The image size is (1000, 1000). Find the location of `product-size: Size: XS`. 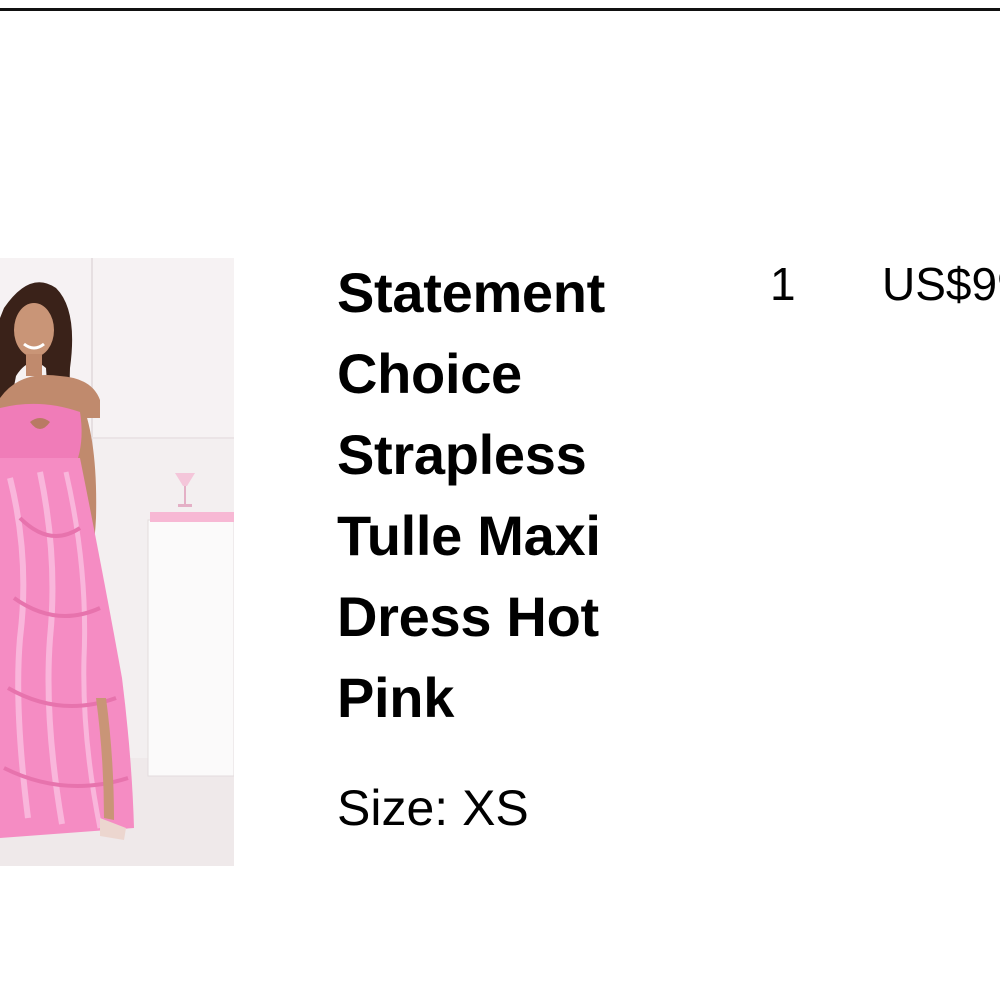

product-size: Size: XS is located at coordinates (433, 808).